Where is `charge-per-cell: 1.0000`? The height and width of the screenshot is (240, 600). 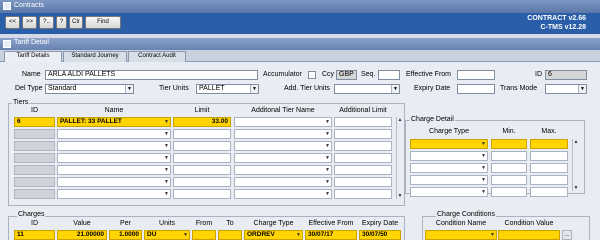 charge-per-cell: 1.0000 is located at coordinates (125, 235).